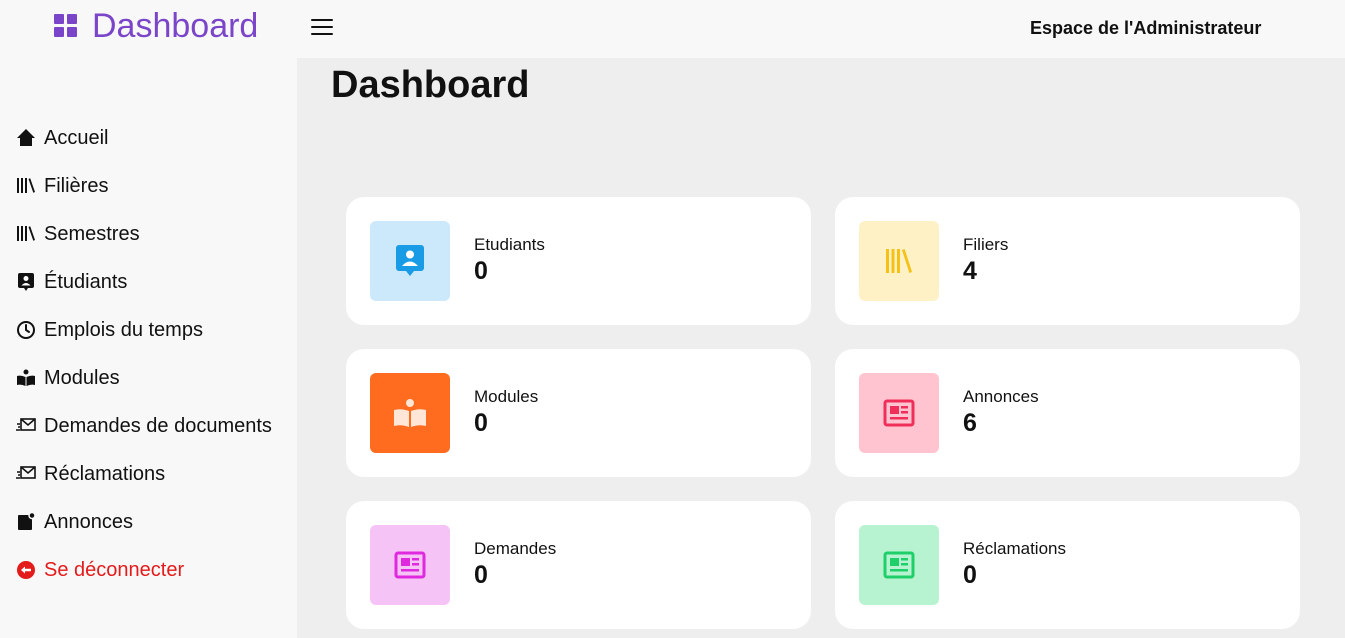  I want to click on card-label: Modules, so click(506, 396).